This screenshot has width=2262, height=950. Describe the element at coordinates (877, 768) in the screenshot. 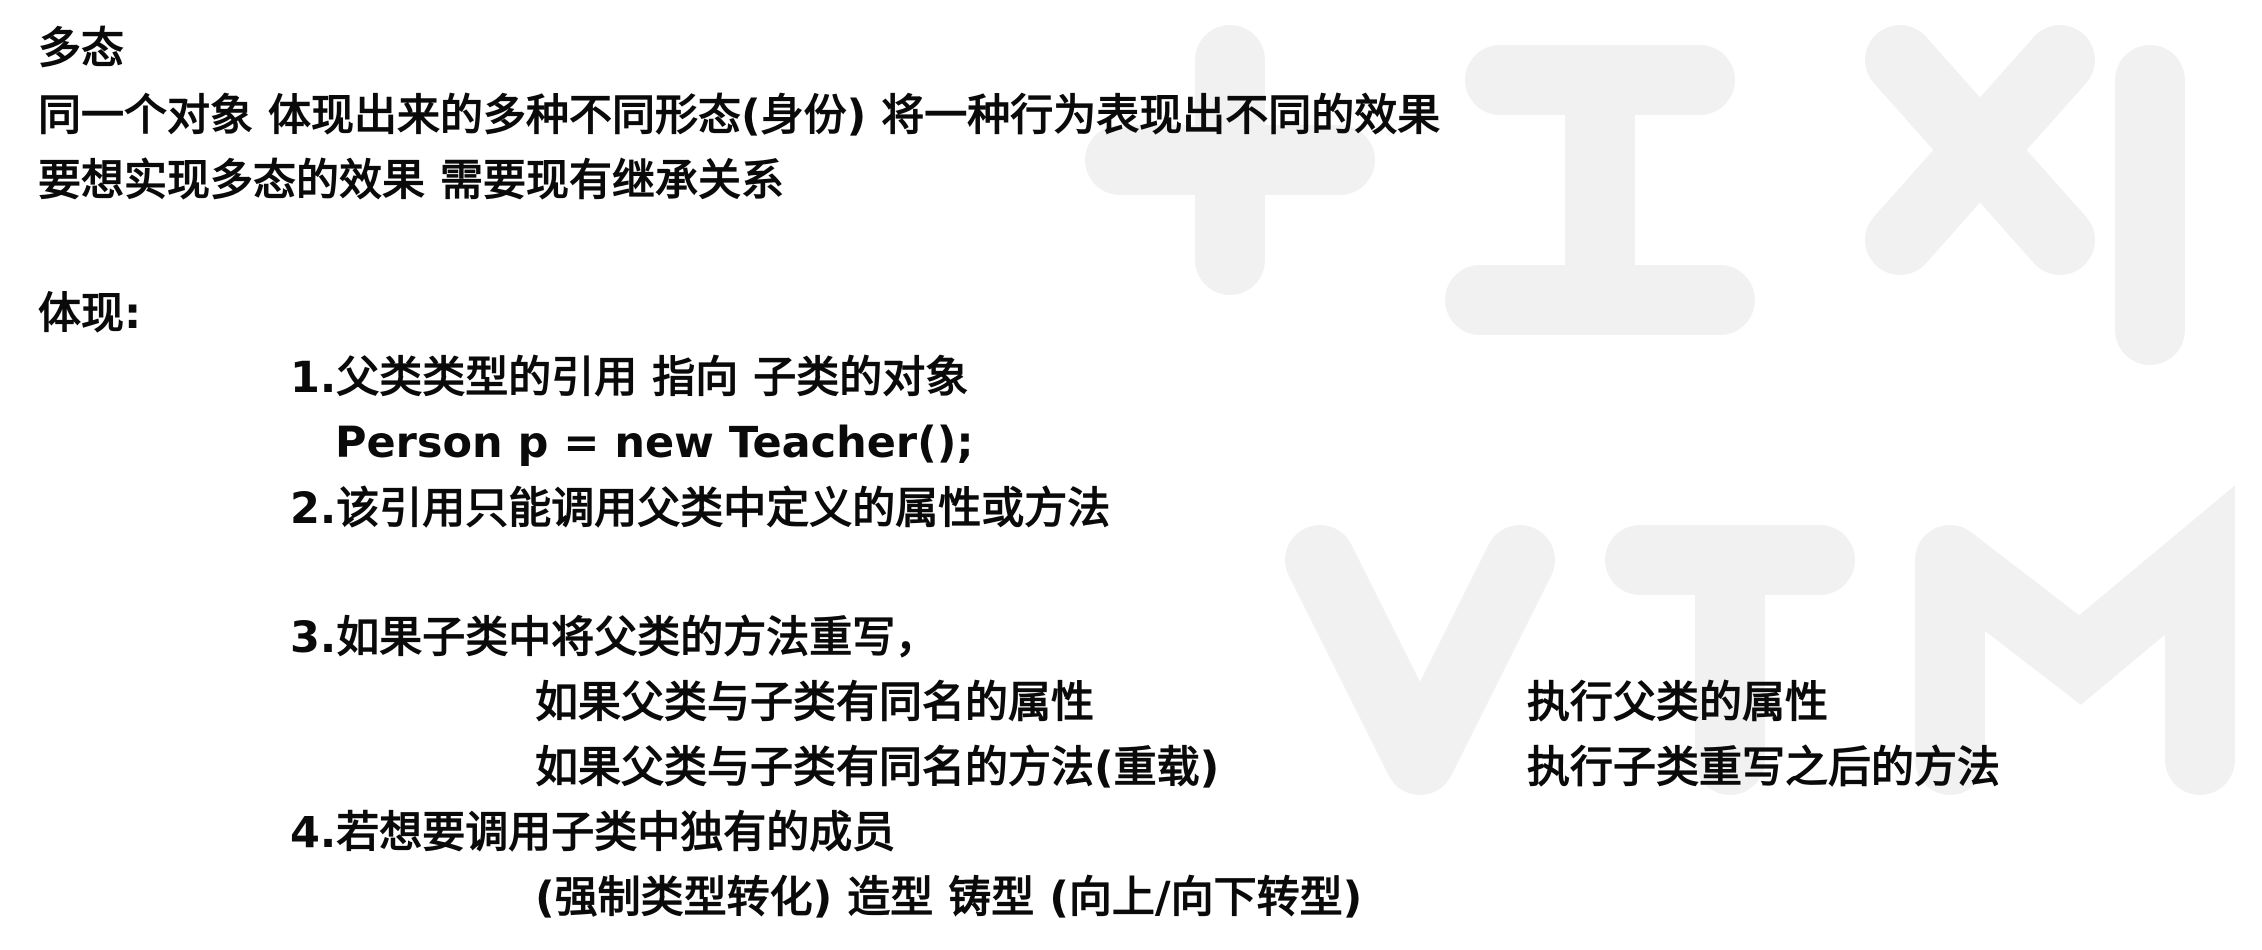

I see `case-method-condition: 如果父类与子类有同名的方法(重载)` at that location.